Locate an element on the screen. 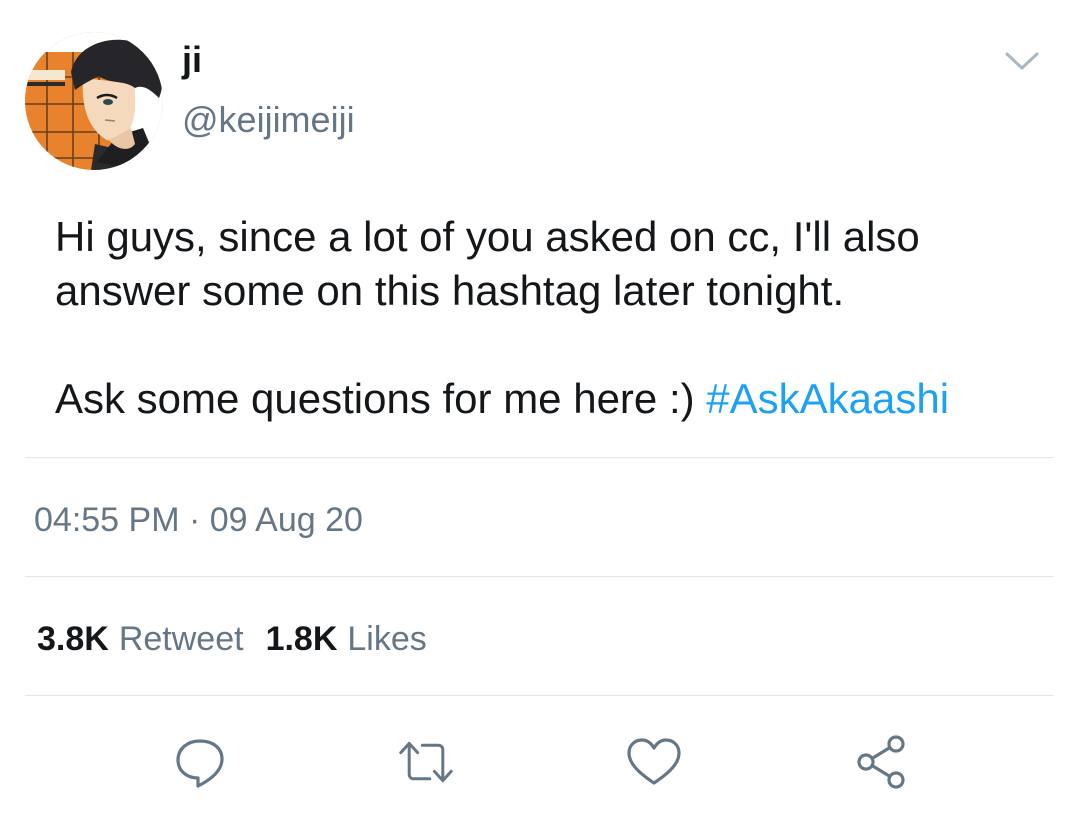  share-icon is located at coordinates (881, 762).